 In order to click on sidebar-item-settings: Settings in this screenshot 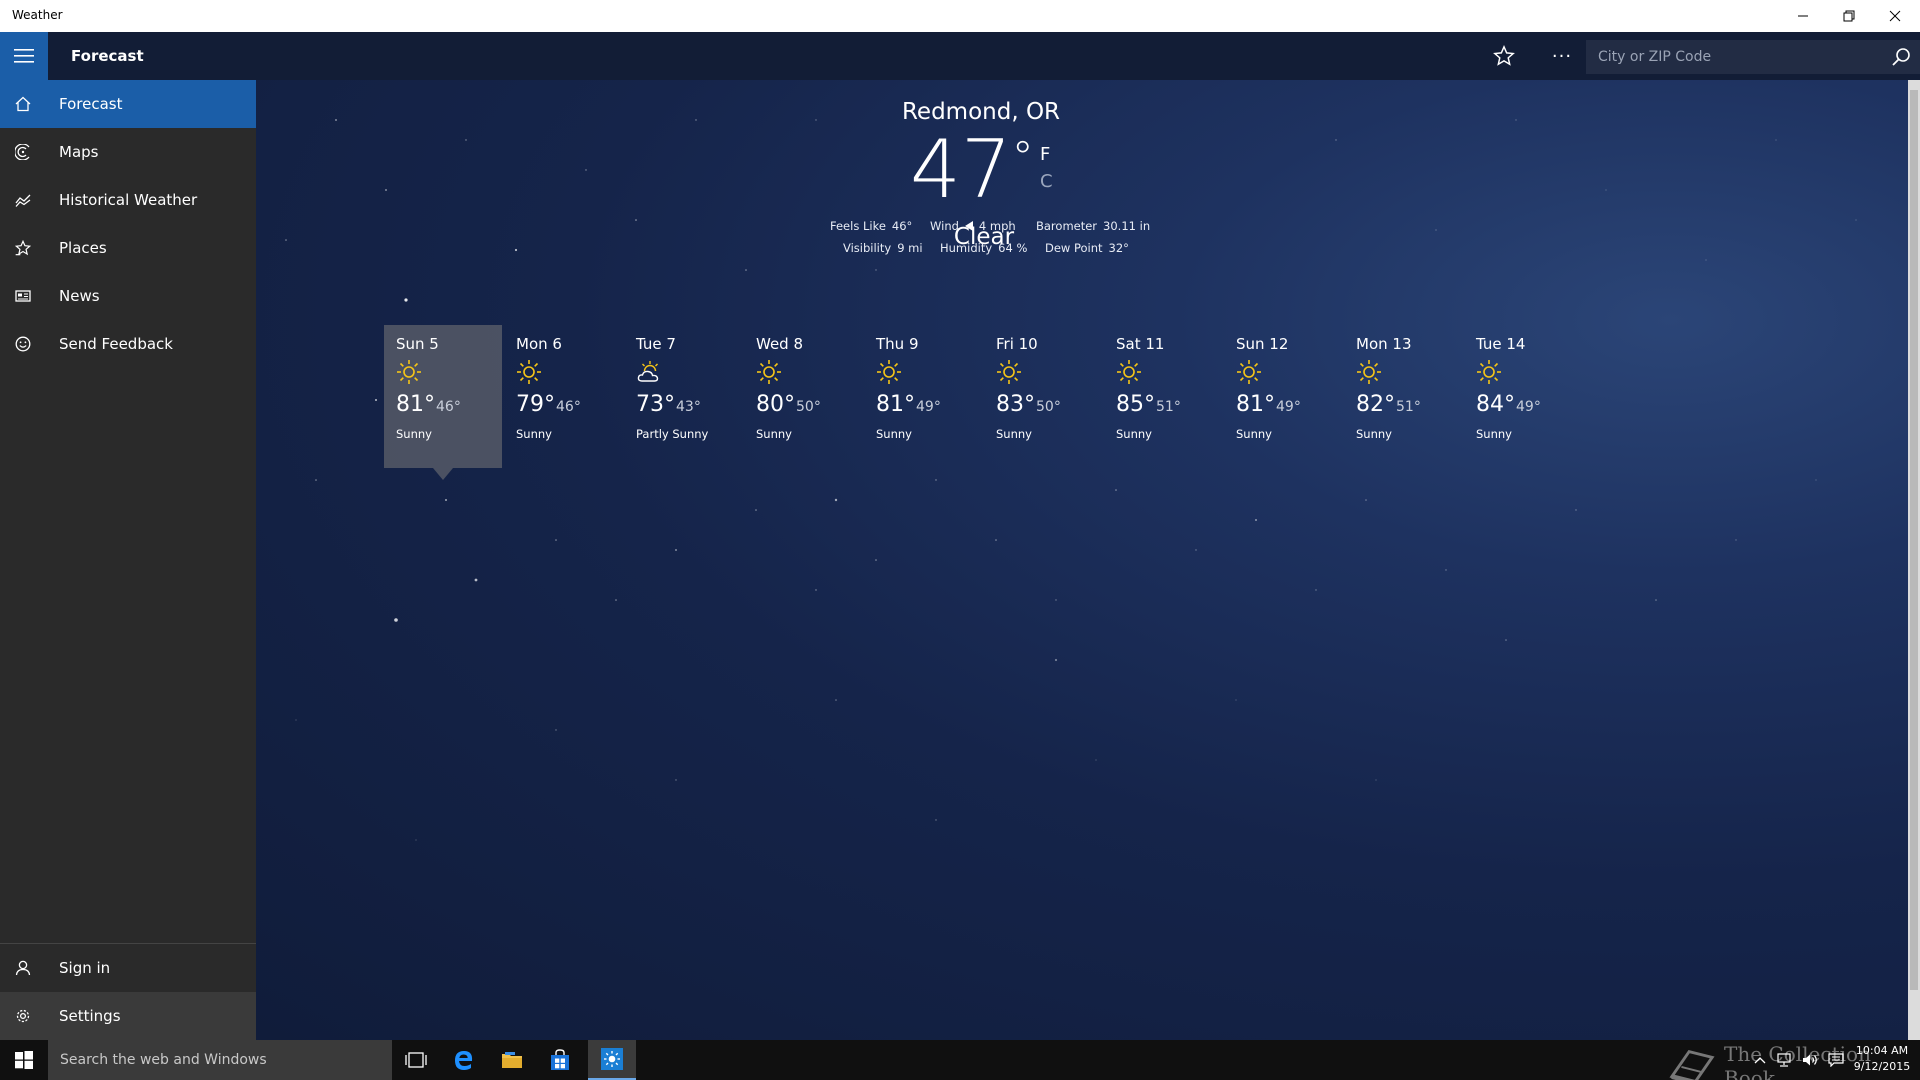, I will do `click(128, 1016)`.